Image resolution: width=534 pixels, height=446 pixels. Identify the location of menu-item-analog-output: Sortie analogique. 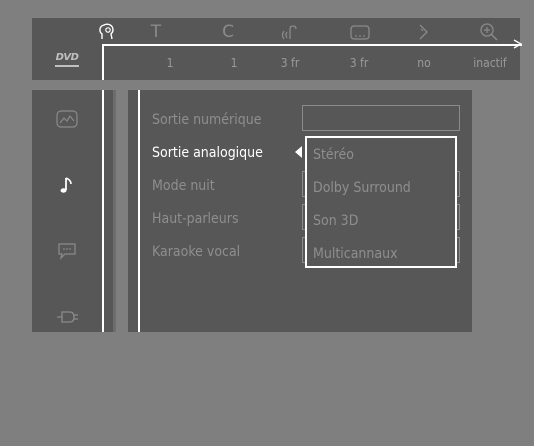
(207, 153).